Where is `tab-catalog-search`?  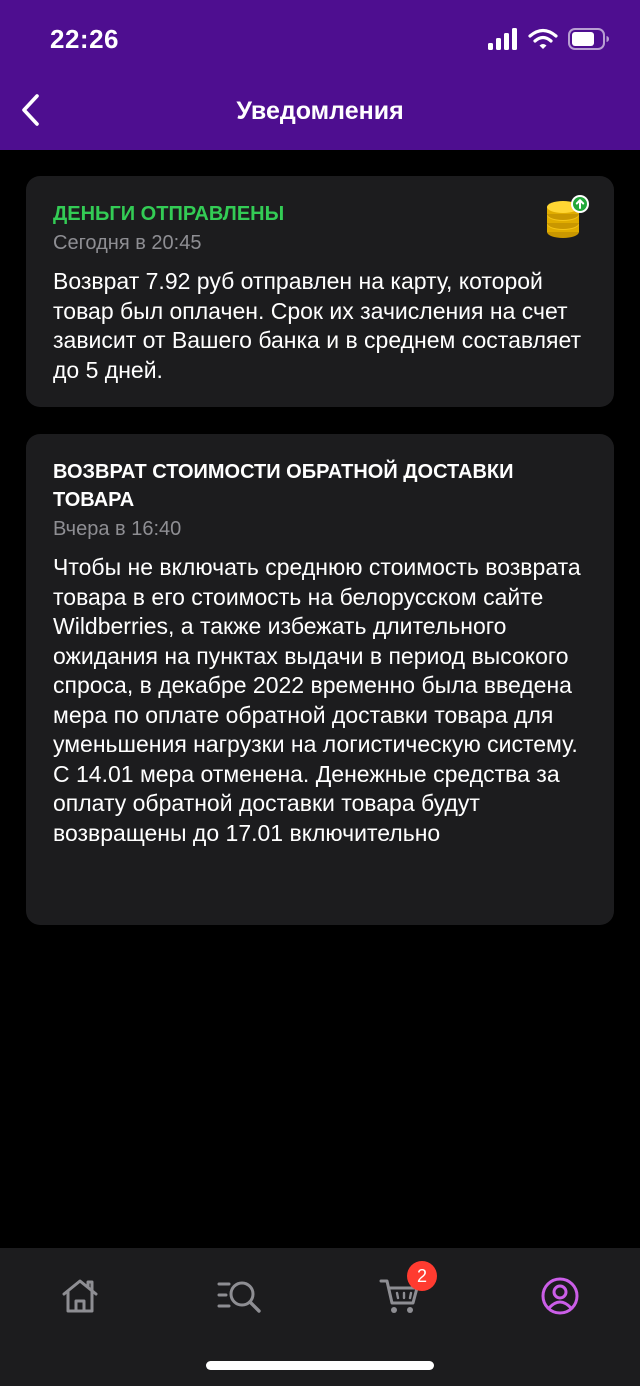 tab-catalog-search is located at coordinates (240, 1298).